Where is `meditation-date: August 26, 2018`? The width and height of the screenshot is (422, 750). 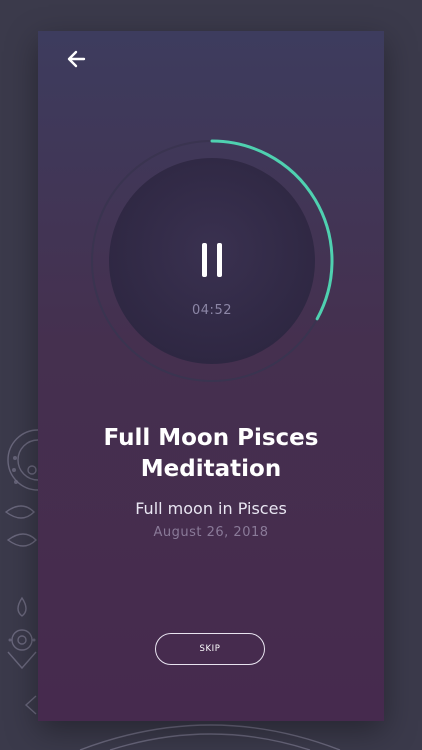 meditation-date: August 26, 2018 is located at coordinates (211, 532).